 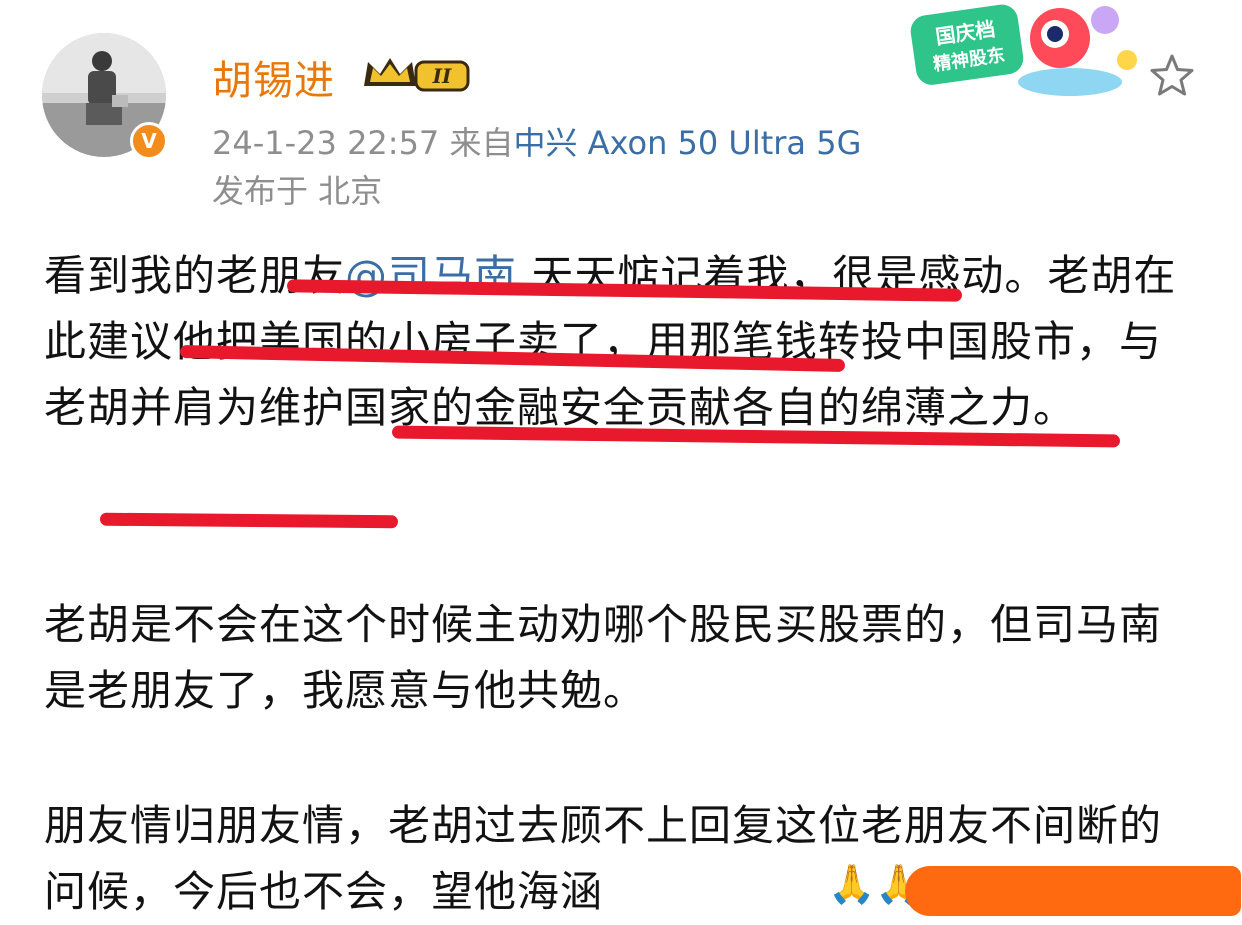 What do you see at coordinates (1025, 57) in the screenshot?
I see `festival-sticker: 国庆档 精神股东` at bounding box center [1025, 57].